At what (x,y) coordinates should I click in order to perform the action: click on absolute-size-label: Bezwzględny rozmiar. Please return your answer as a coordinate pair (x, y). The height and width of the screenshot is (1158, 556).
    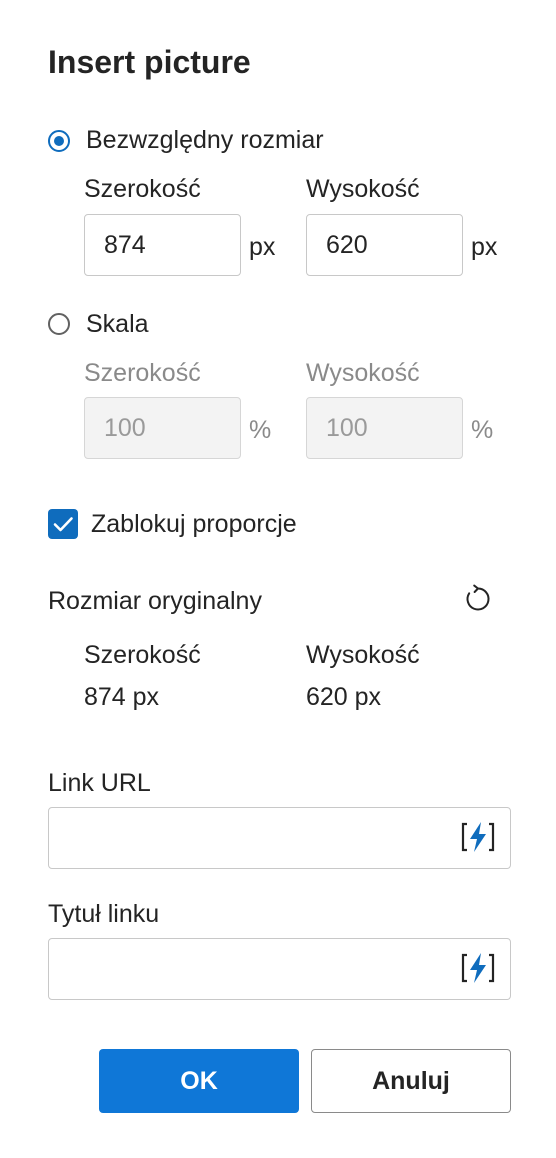
    Looking at the image, I should click on (205, 140).